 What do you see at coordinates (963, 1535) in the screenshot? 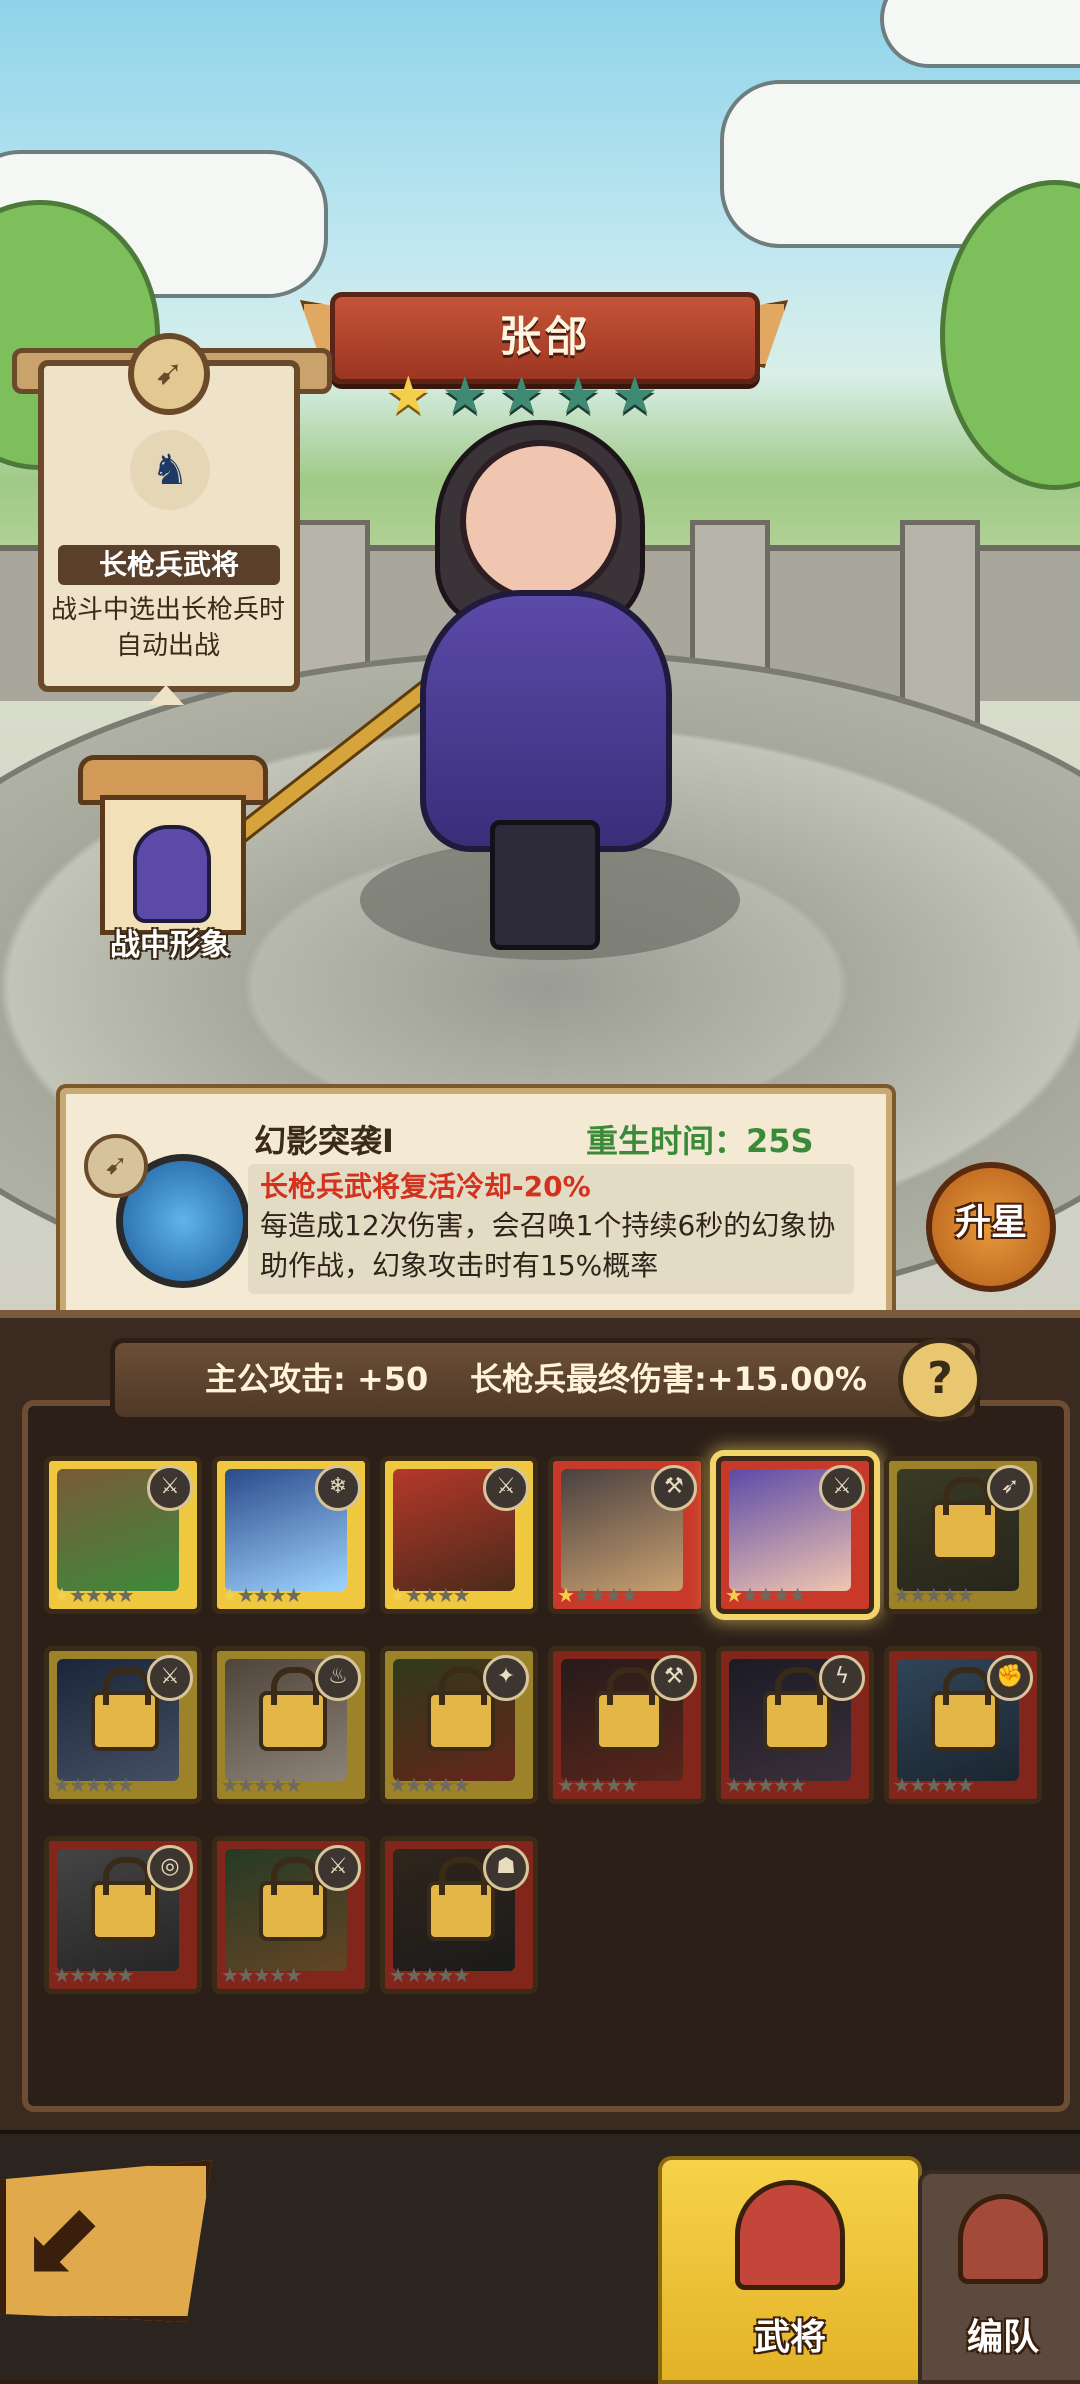
I see `hero-card: ➶ ★★★★★` at bounding box center [963, 1535].